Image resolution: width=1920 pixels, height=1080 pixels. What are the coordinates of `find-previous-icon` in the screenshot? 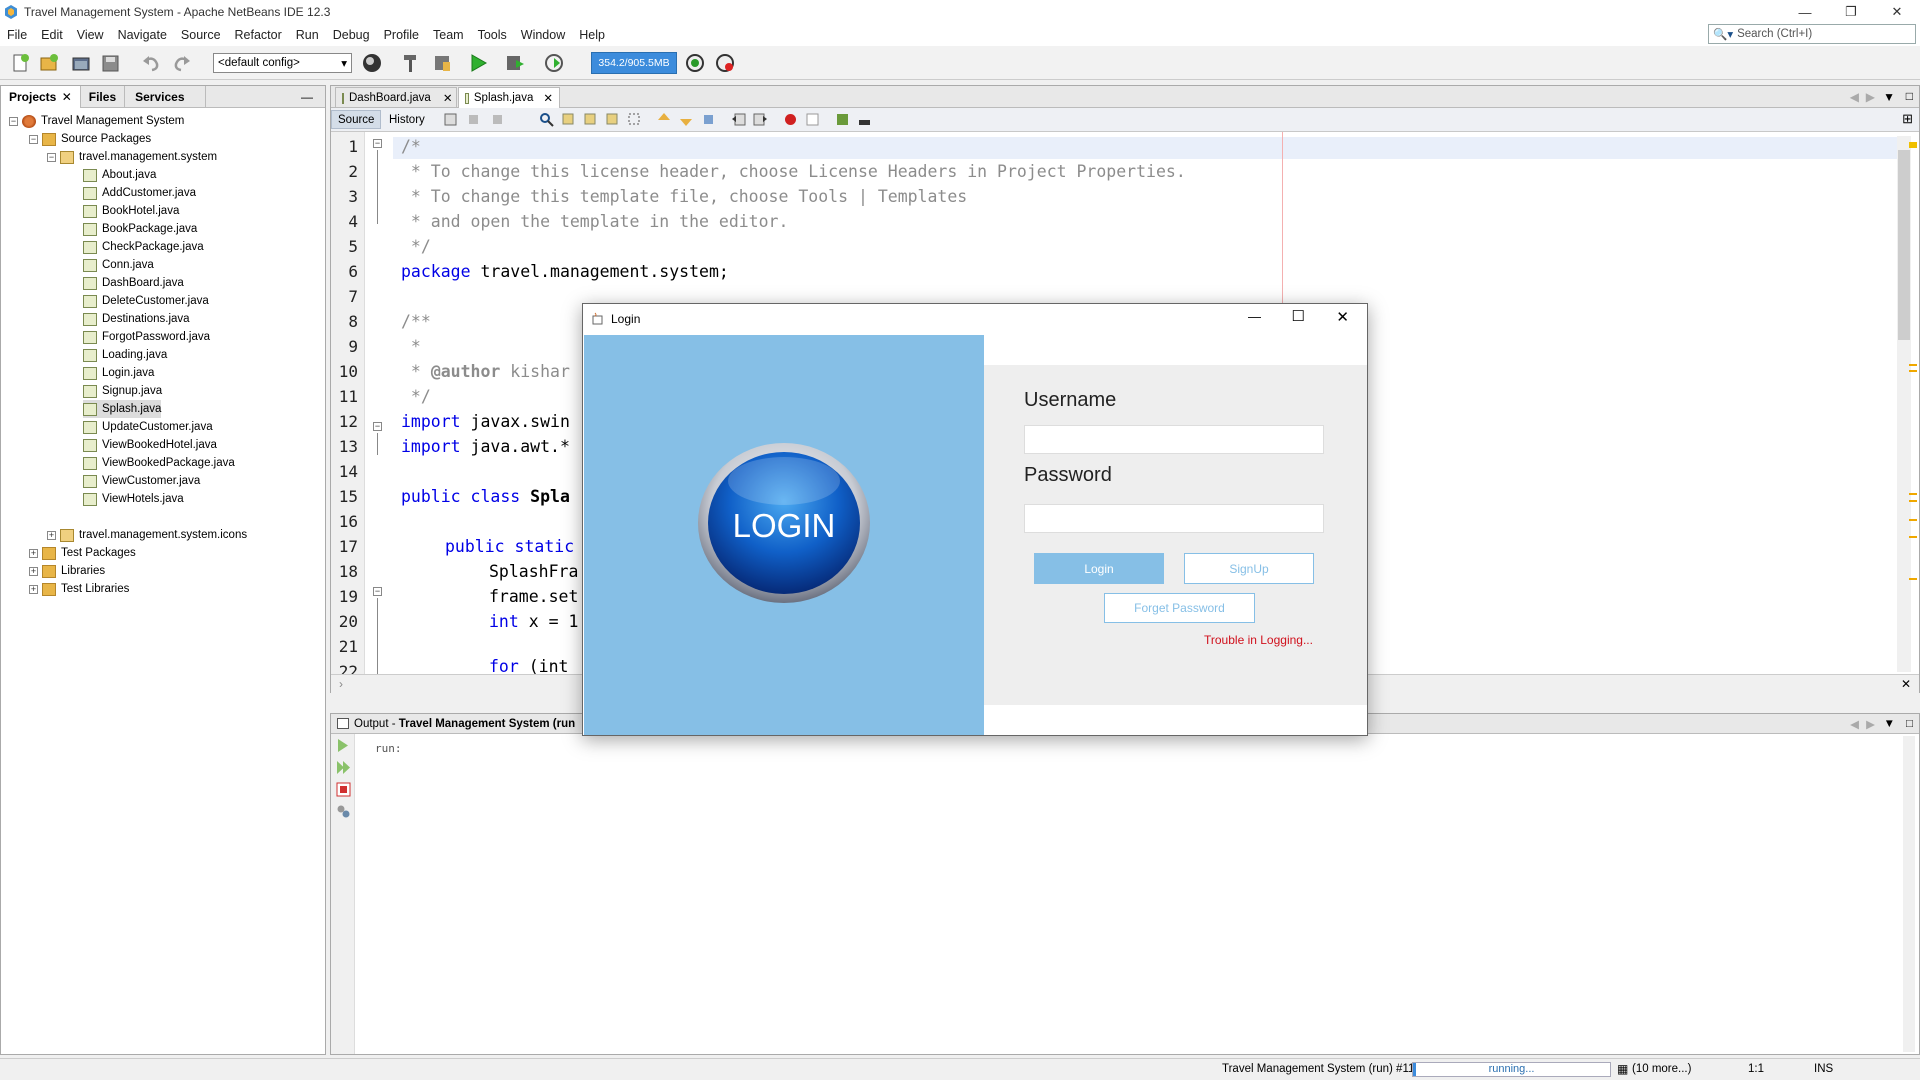 It's located at (568, 119).